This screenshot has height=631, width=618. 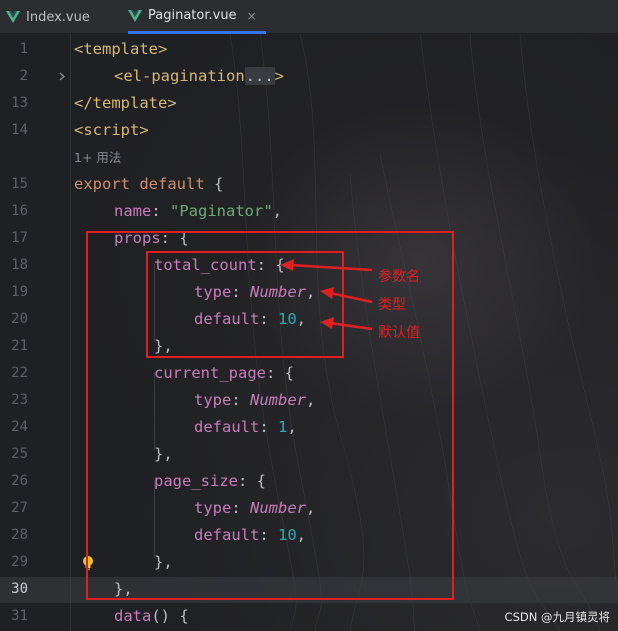 I want to click on editor-tab-bar: Index.vue Paginator.vue ×, so click(x=309, y=17).